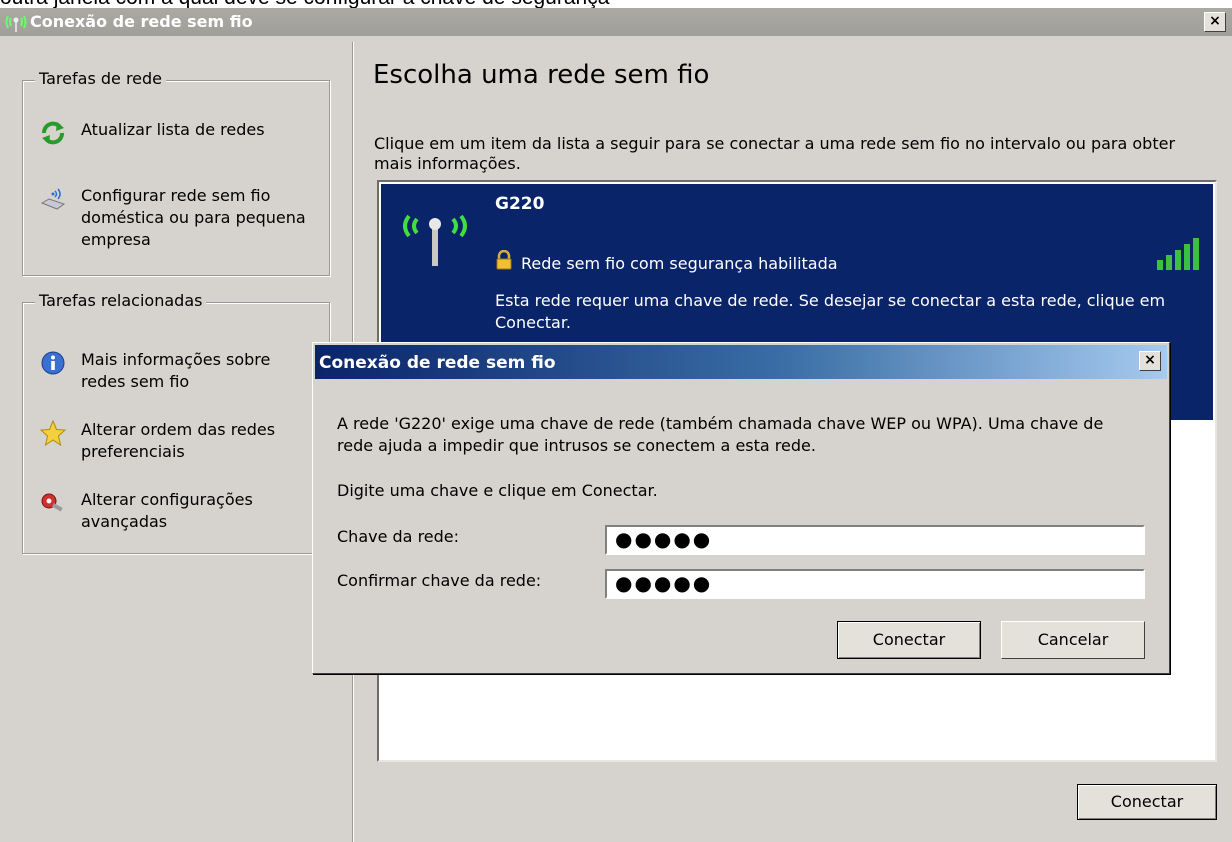  Describe the element at coordinates (875, 584) in the screenshot. I see `confirm-key-input: ●●●●●` at that location.